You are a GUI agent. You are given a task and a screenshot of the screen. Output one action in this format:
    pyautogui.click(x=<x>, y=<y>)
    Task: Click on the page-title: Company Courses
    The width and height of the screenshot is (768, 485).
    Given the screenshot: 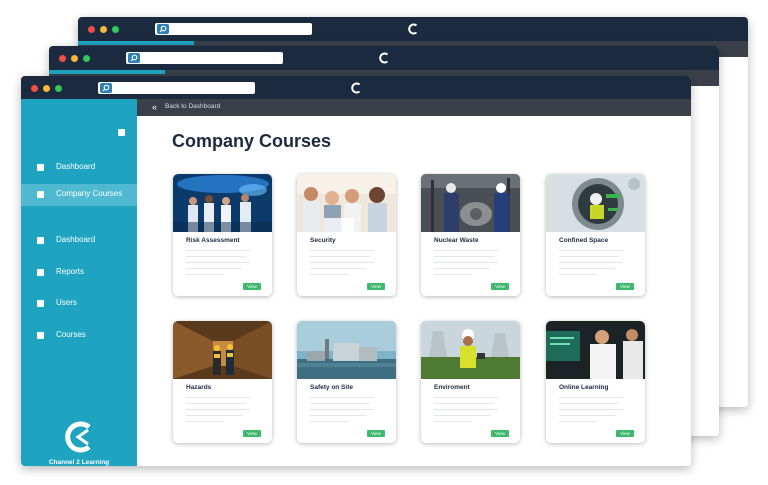 What is the action you would take?
    pyautogui.click(x=252, y=141)
    